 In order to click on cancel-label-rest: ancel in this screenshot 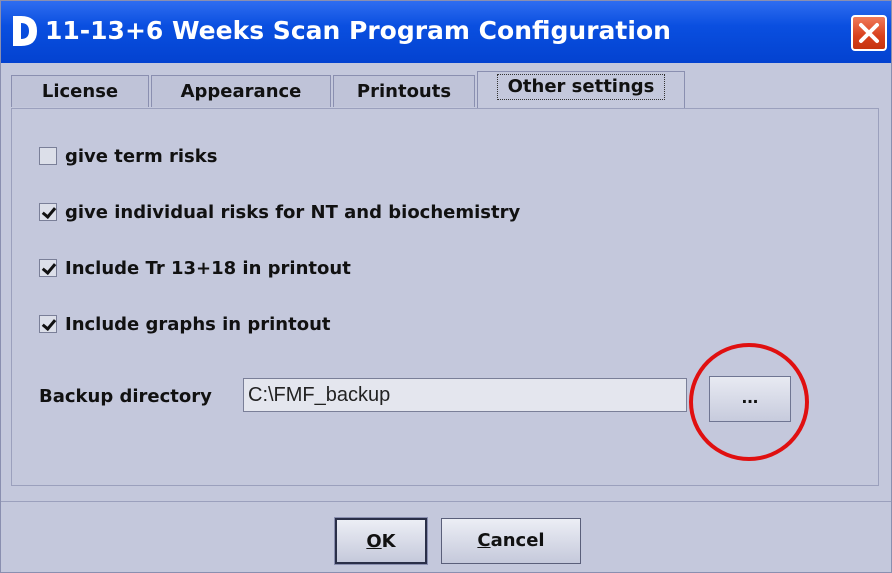, I will do `click(517, 540)`.